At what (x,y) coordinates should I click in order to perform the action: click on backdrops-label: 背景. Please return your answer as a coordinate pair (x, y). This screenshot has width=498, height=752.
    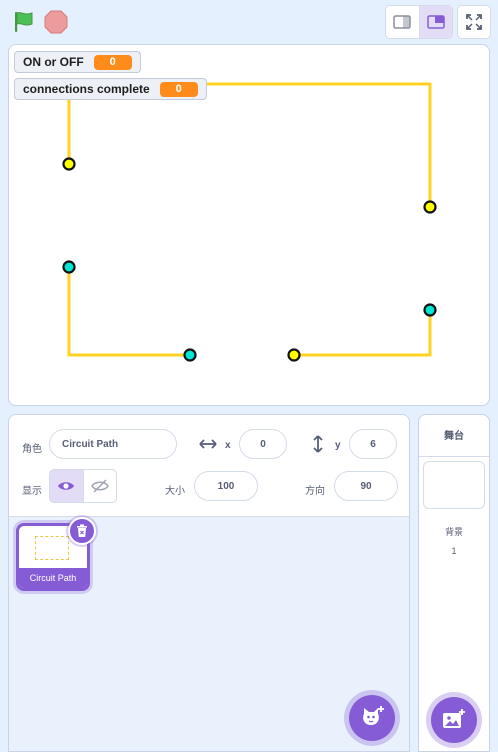
    Looking at the image, I should click on (453, 532).